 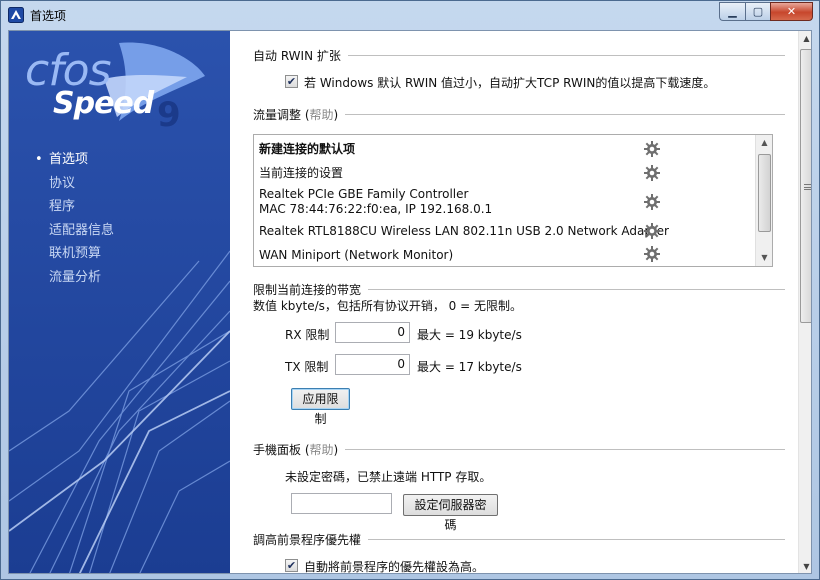 I want to click on bandwidth-description: 数值 kbyte/s，包括所有协议开销， 0 = 无限制。, so click(x=387, y=306).